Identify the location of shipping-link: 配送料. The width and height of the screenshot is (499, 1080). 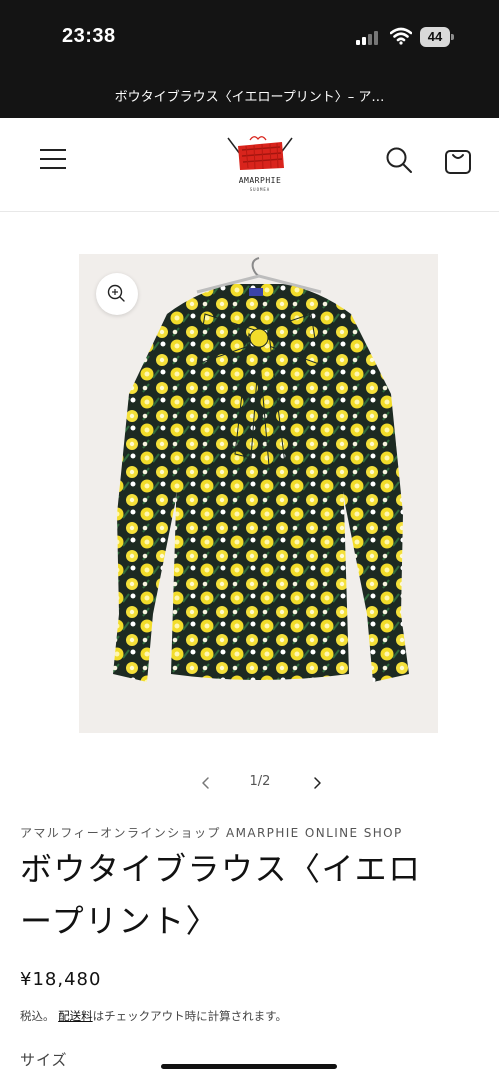
(75, 1016).